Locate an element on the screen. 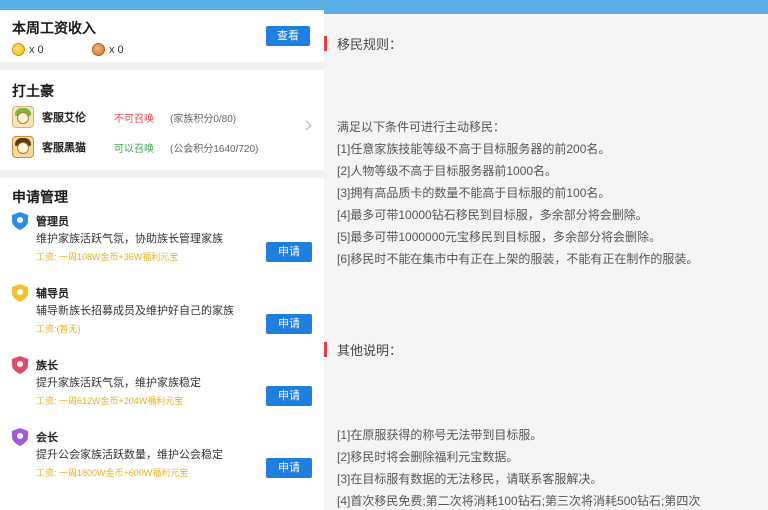 This screenshot has height=510, width=768. chevron-right-icon is located at coordinates (306, 125).